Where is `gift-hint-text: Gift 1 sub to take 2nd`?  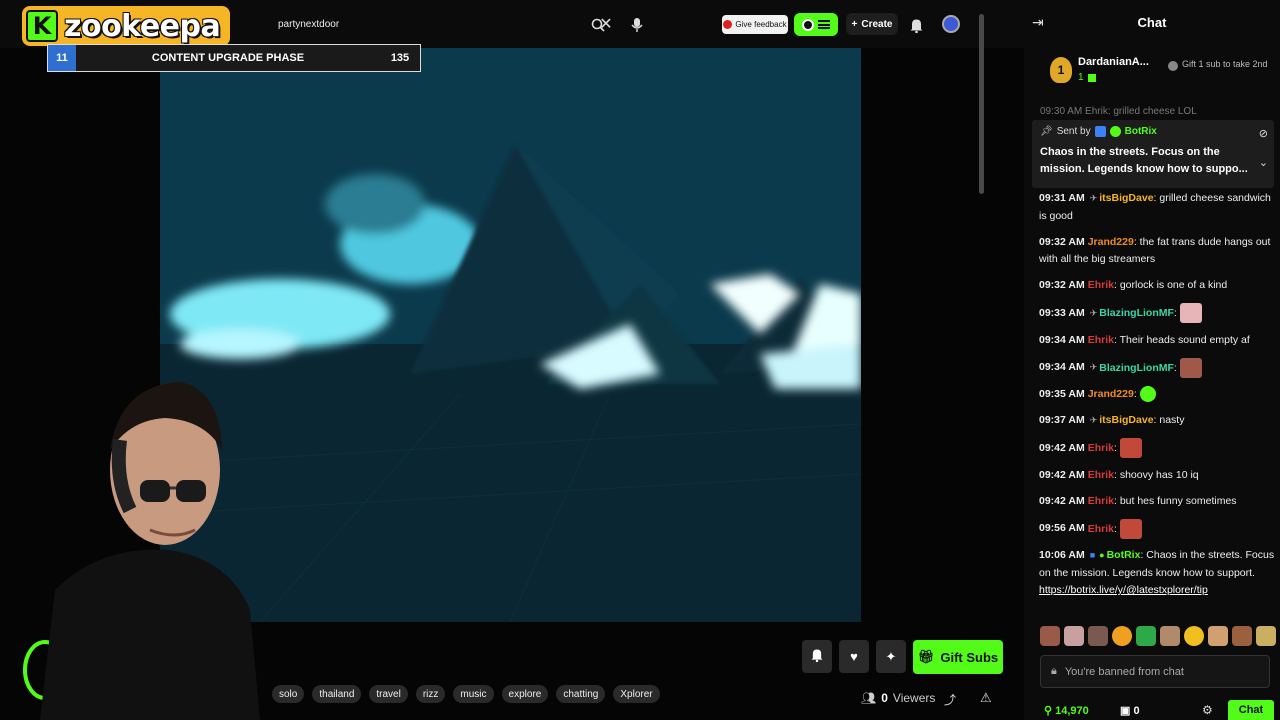 gift-hint-text: Gift 1 sub to take 2nd is located at coordinates (1225, 64).